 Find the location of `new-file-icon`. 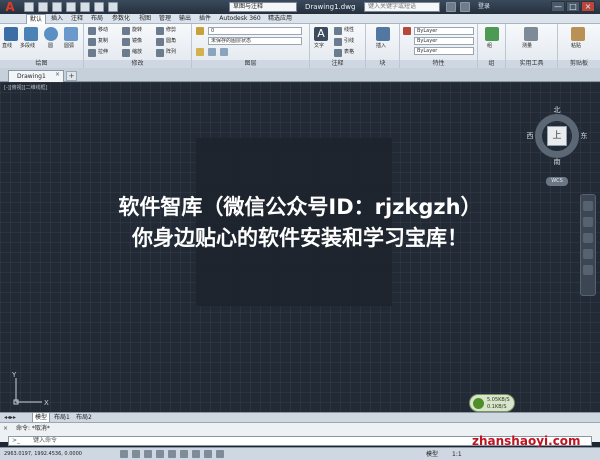

new-file-icon is located at coordinates (29, 7).